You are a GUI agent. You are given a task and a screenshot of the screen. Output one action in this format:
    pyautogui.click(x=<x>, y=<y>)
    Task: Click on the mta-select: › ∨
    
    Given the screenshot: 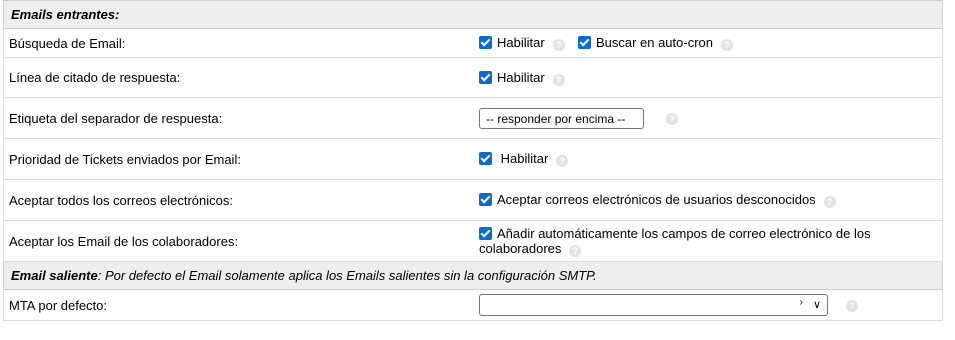 What is the action you would take?
    pyautogui.click(x=653, y=305)
    